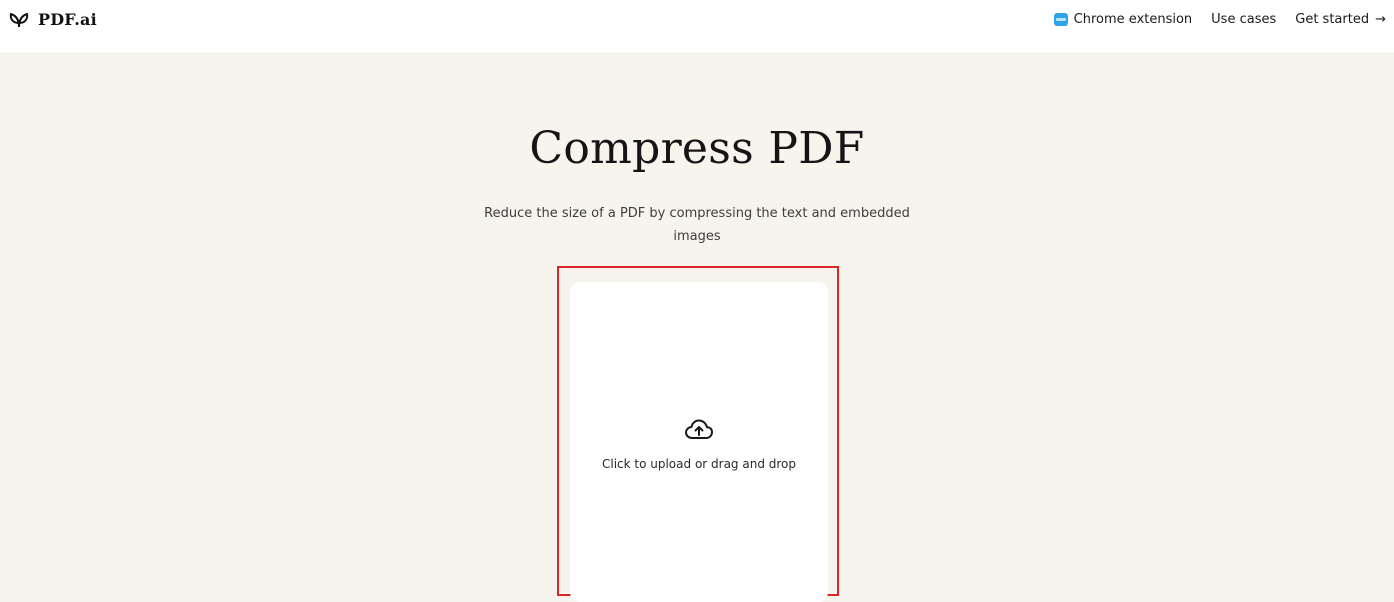  Describe the element at coordinates (1380, 19) in the screenshot. I see `arrow-right-icon: →` at that location.